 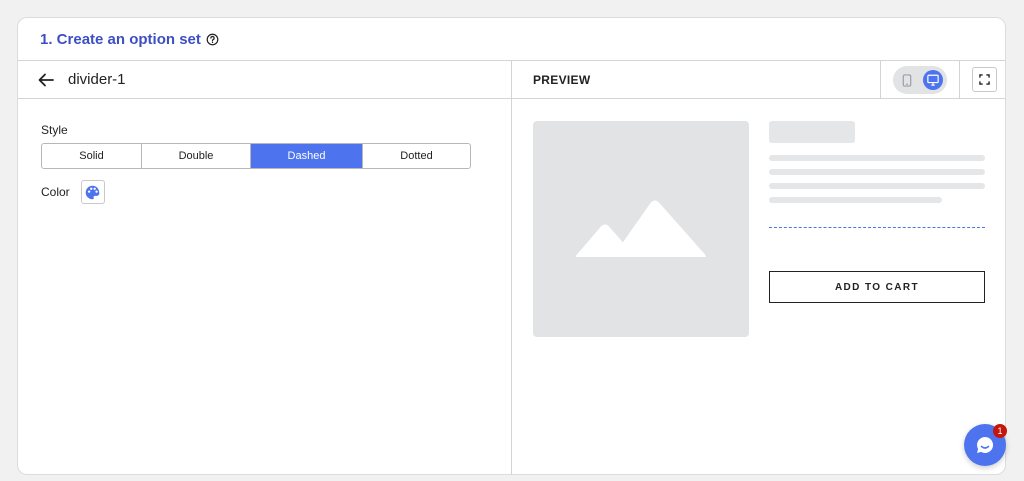 What do you see at coordinates (562, 79) in the screenshot?
I see `preview-label: PREVIEW` at bounding box center [562, 79].